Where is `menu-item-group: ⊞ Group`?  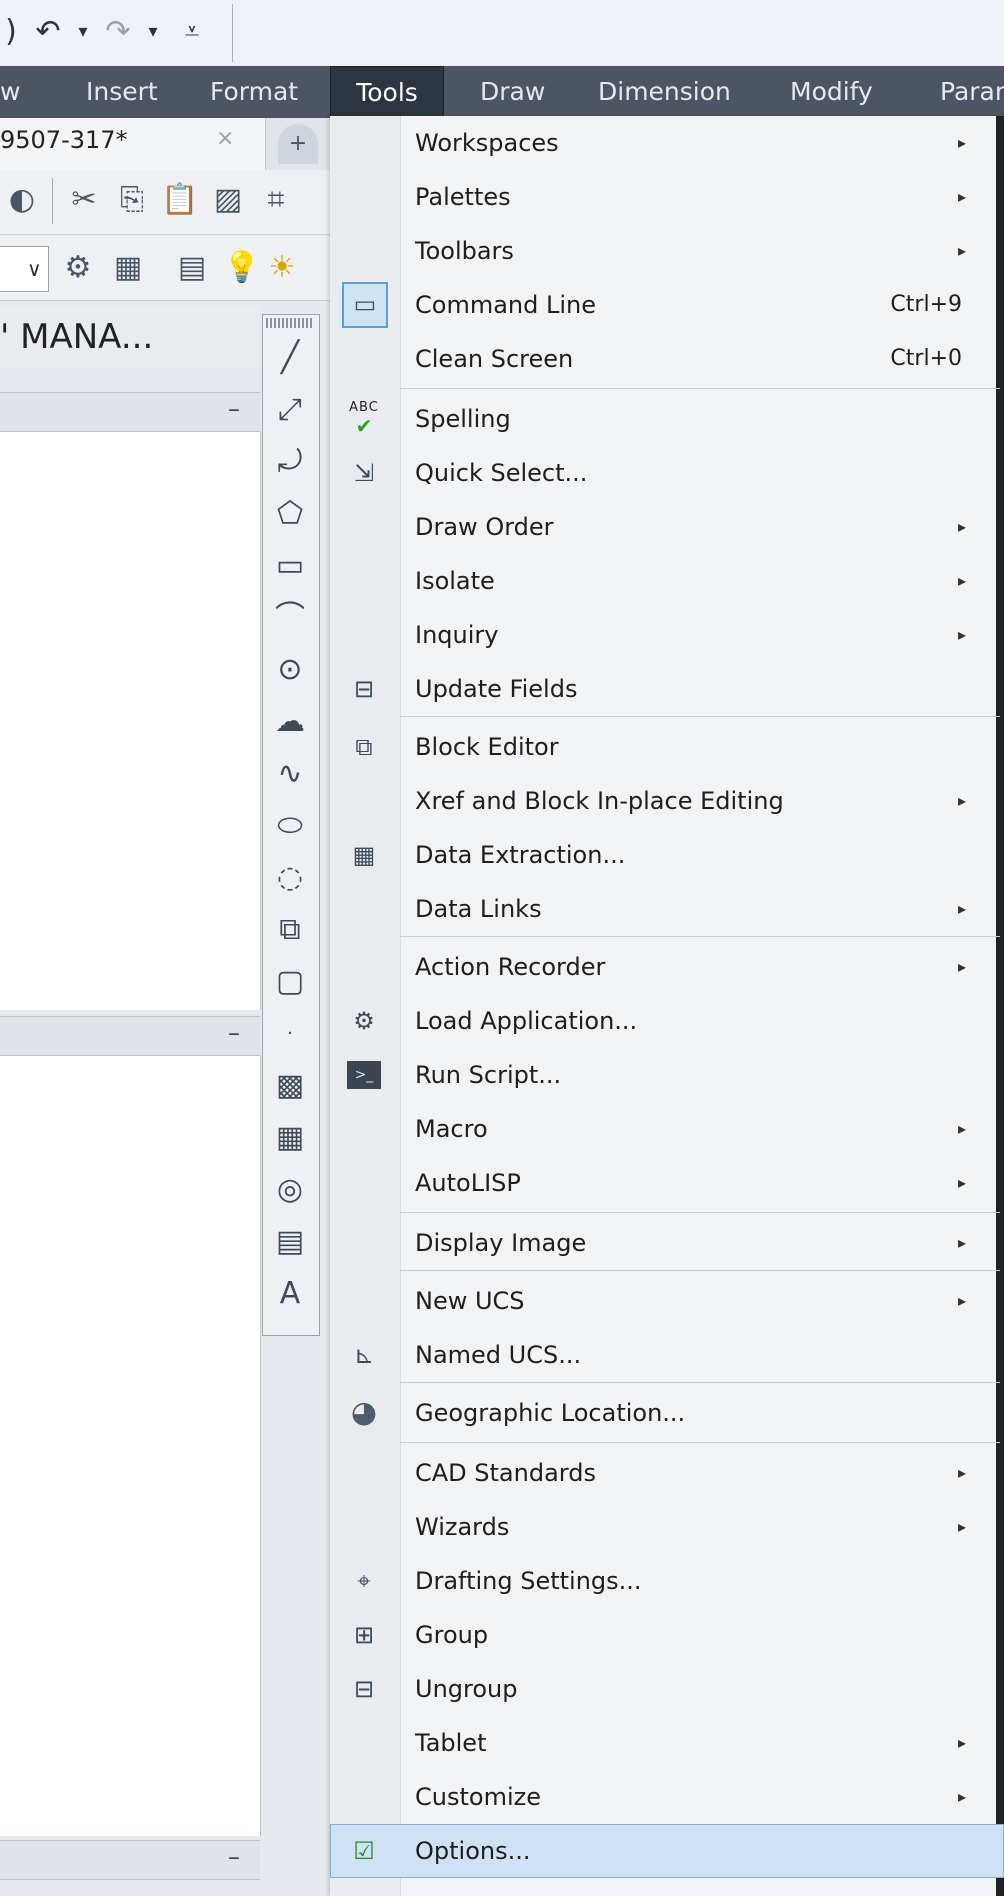 menu-item-group: ⊞ Group is located at coordinates (667, 1635).